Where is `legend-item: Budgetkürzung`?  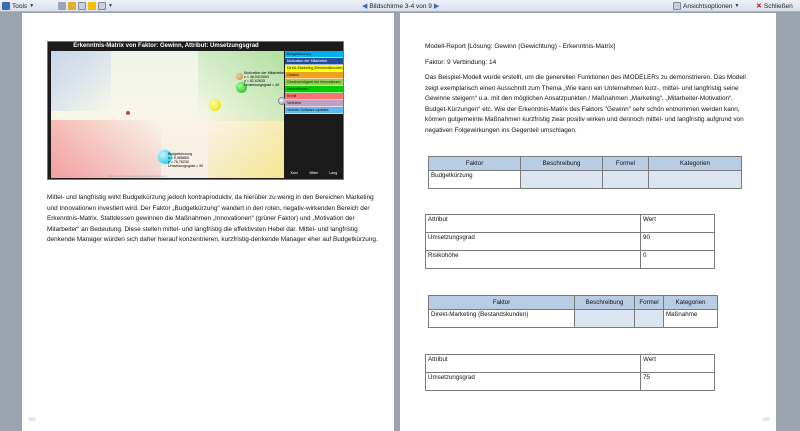
legend-item: Budgetkürzung is located at coordinates (314, 54).